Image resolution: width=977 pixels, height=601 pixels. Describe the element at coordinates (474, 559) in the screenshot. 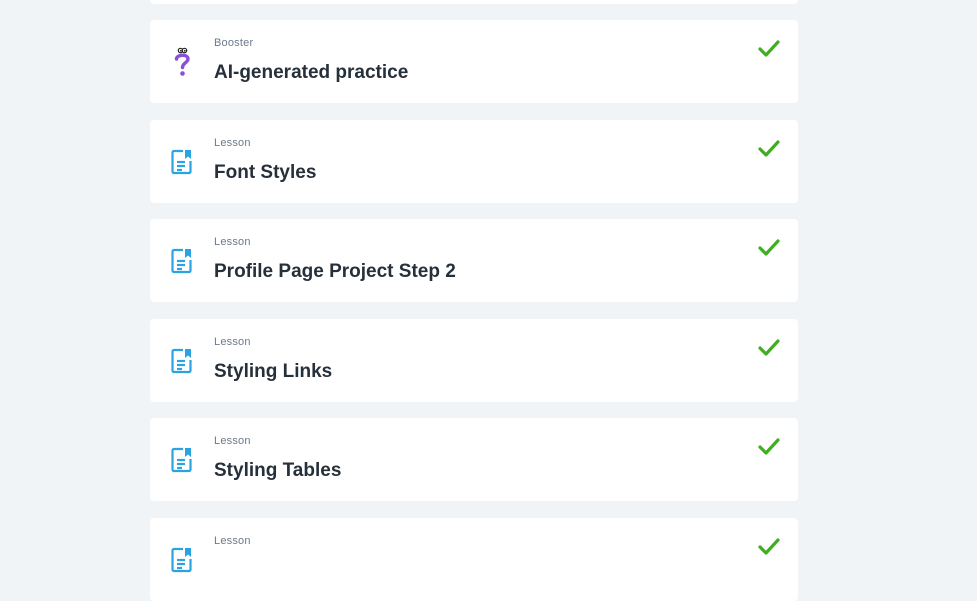

I see `list-item-partial-bottom: Lesson` at that location.